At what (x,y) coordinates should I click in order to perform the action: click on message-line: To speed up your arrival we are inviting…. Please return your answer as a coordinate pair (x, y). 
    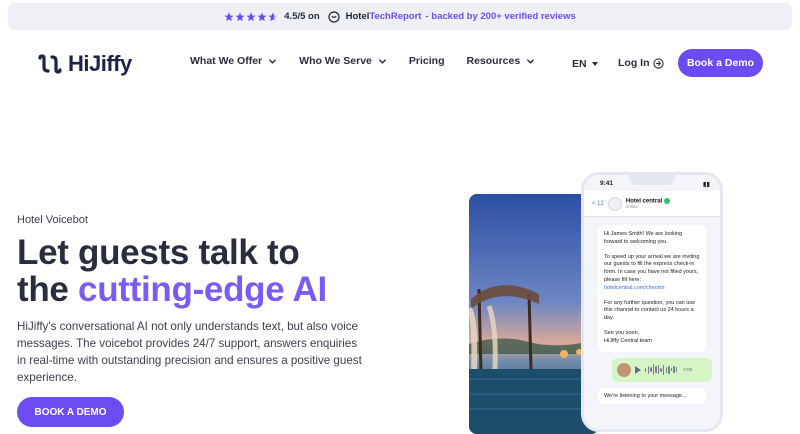
    Looking at the image, I should click on (652, 273).